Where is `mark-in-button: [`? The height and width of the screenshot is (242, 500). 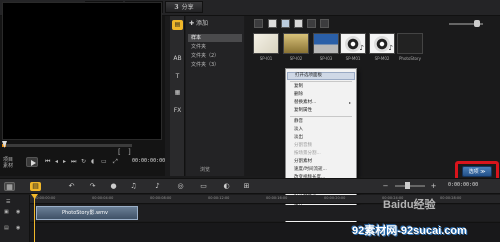
mark-in-button: [ is located at coordinates (119, 152).